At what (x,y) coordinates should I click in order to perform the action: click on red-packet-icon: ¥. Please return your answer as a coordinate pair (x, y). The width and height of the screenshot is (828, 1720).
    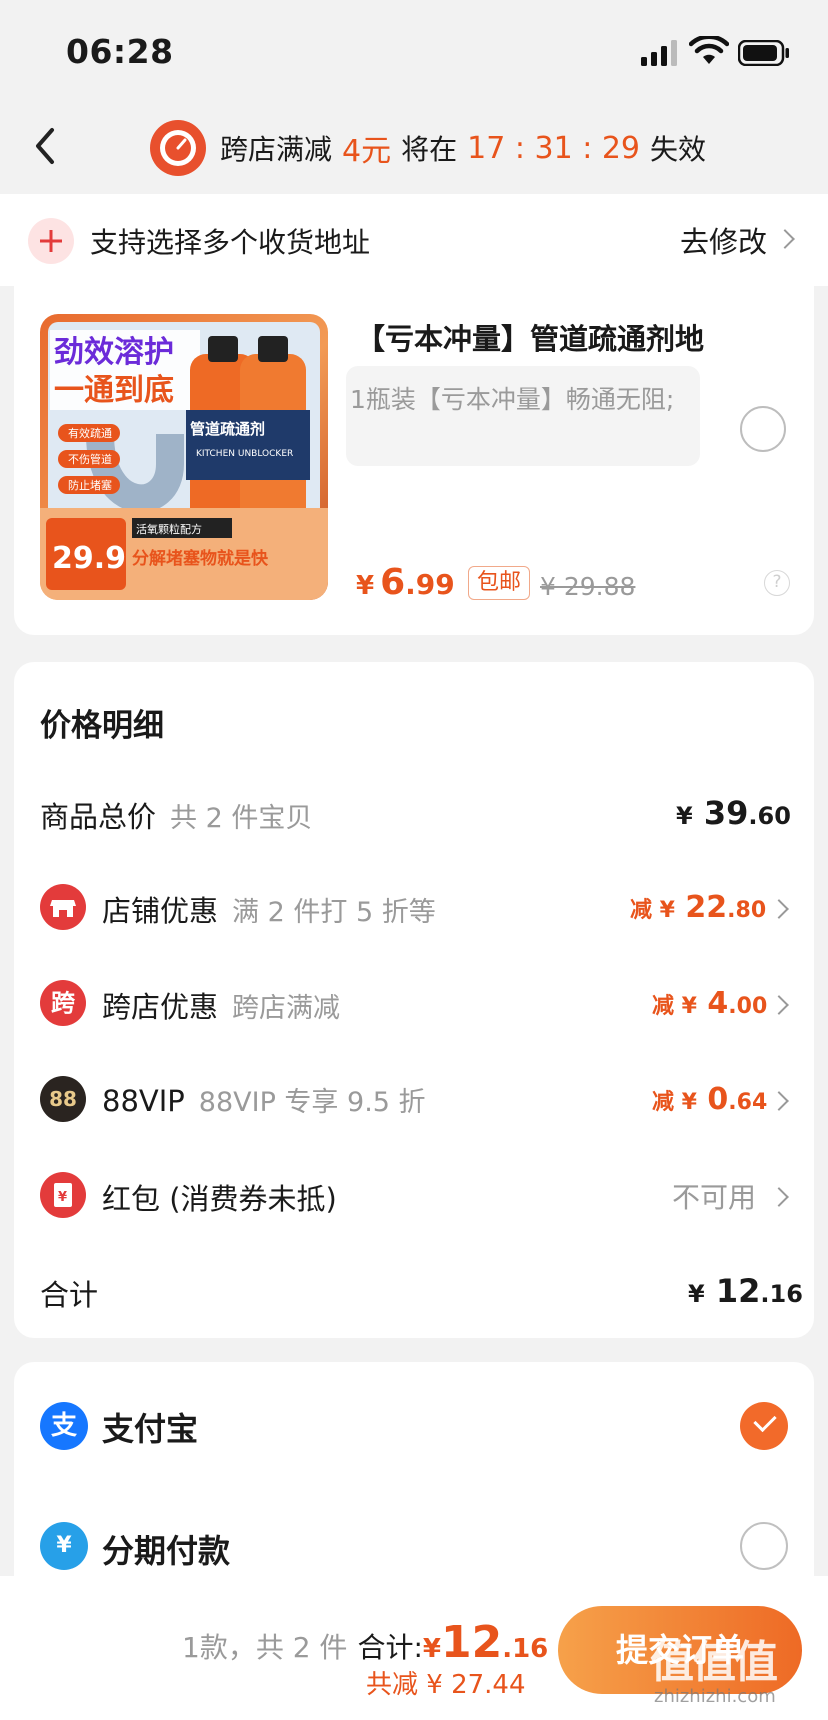
    Looking at the image, I should click on (63, 1195).